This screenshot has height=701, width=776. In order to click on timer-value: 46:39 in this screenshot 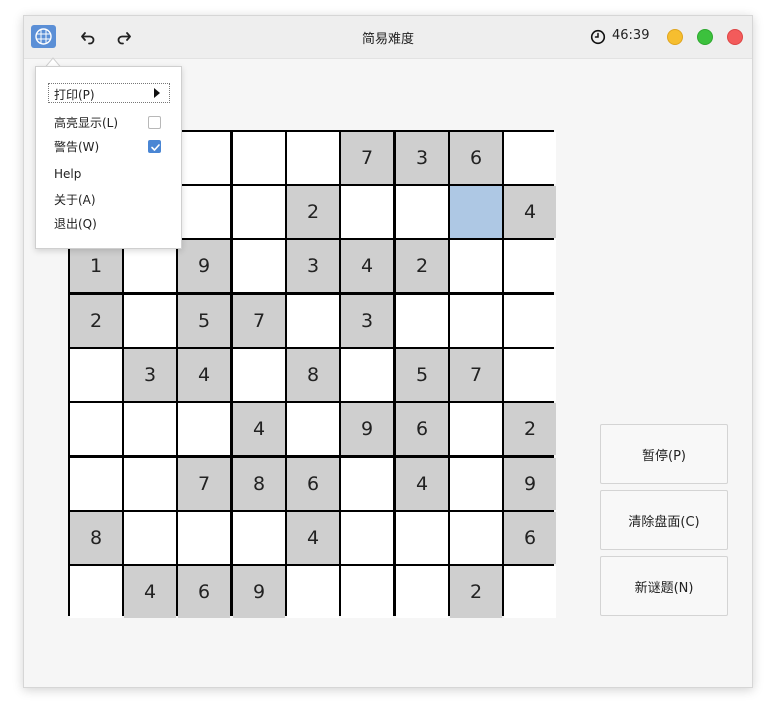, I will do `click(631, 35)`.